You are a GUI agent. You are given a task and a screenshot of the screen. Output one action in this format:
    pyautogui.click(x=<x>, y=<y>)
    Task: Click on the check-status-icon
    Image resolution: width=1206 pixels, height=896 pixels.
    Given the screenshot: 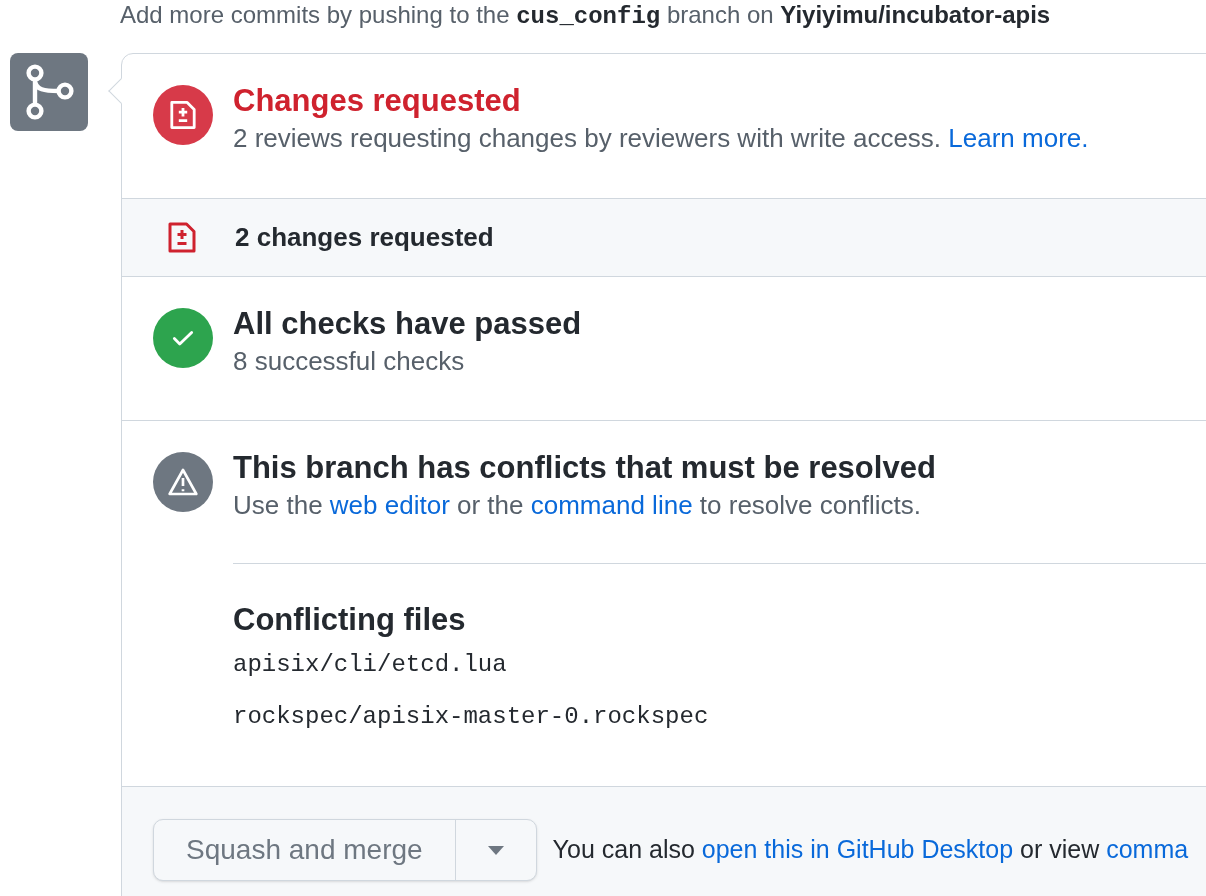 What is the action you would take?
    pyautogui.click(x=183, y=338)
    